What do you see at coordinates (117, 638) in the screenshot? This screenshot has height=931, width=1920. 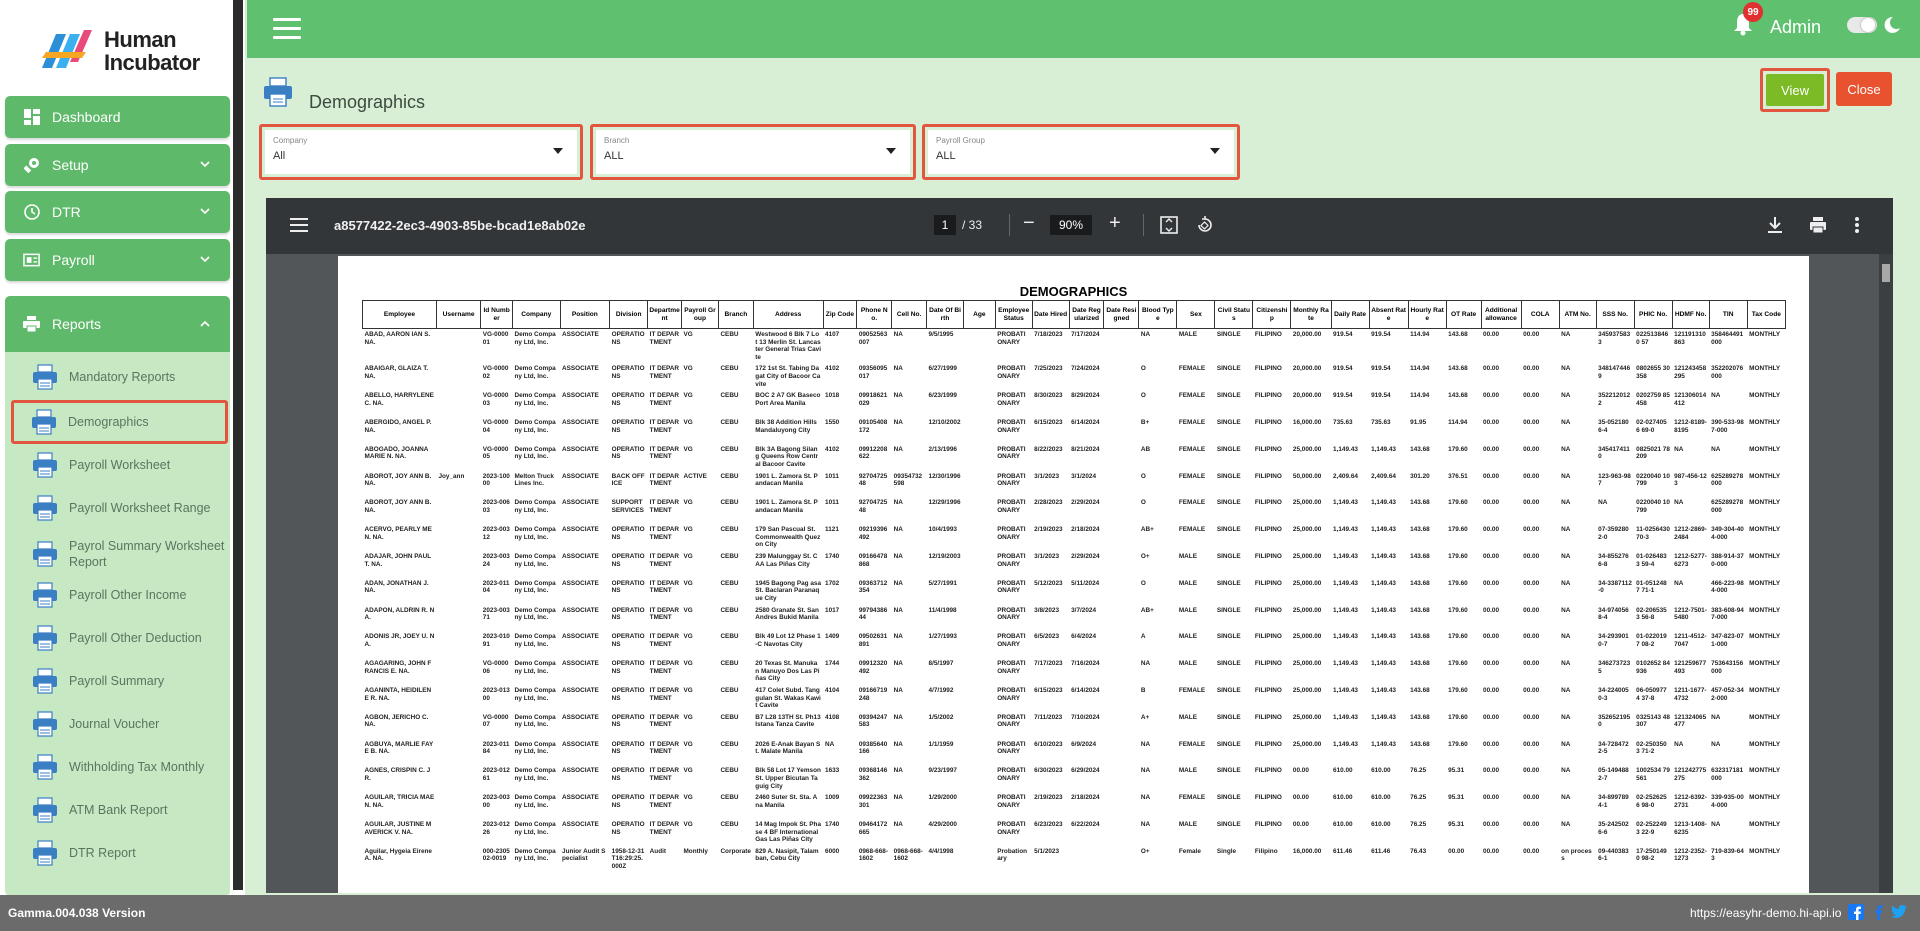 I see `report-item-payroll-other-deduction: Payroll Other Deduction` at bounding box center [117, 638].